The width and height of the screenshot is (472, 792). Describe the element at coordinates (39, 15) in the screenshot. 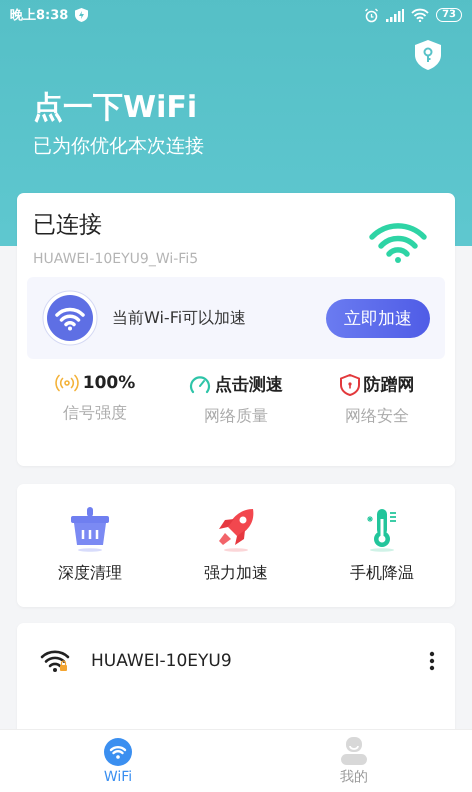

I see `status-time: 晚上8:38` at that location.